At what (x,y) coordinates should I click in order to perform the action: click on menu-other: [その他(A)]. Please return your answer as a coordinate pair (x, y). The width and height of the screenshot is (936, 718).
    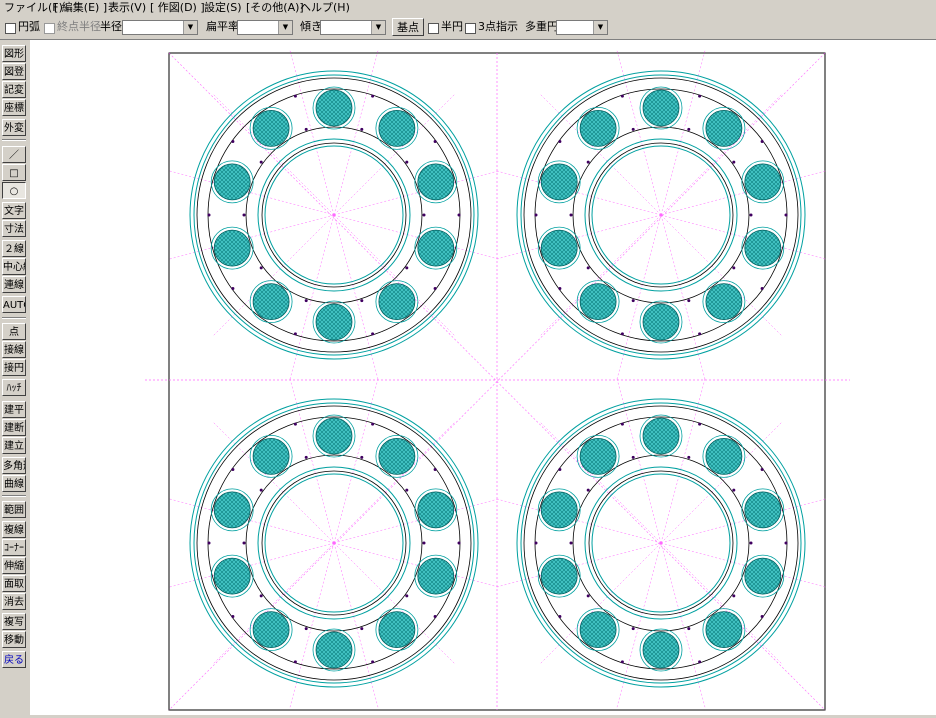
    Looking at the image, I should click on (275, 7).